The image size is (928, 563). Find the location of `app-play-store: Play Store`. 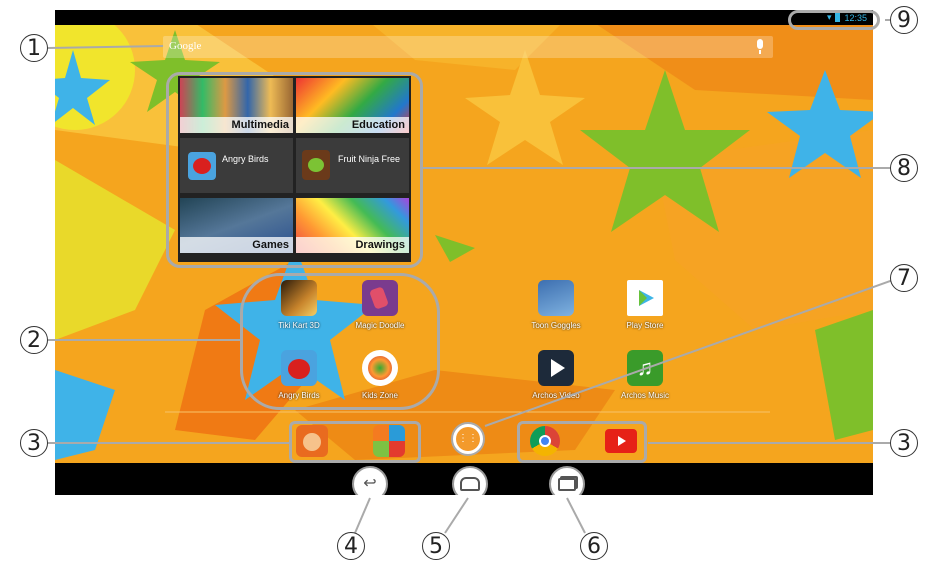

app-play-store: Play Store is located at coordinates (645, 305).